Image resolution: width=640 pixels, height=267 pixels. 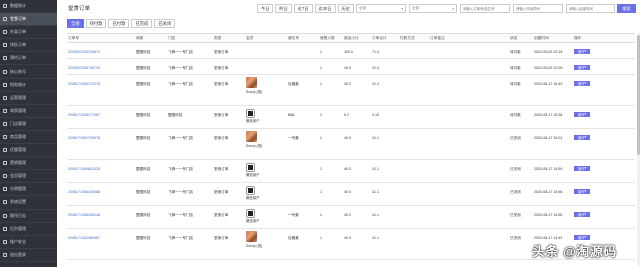 What do you see at coordinates (181, 52) in the screenshot?
I see `cell-store: 飞烽一一号门店` at bounding box center [181, 52].